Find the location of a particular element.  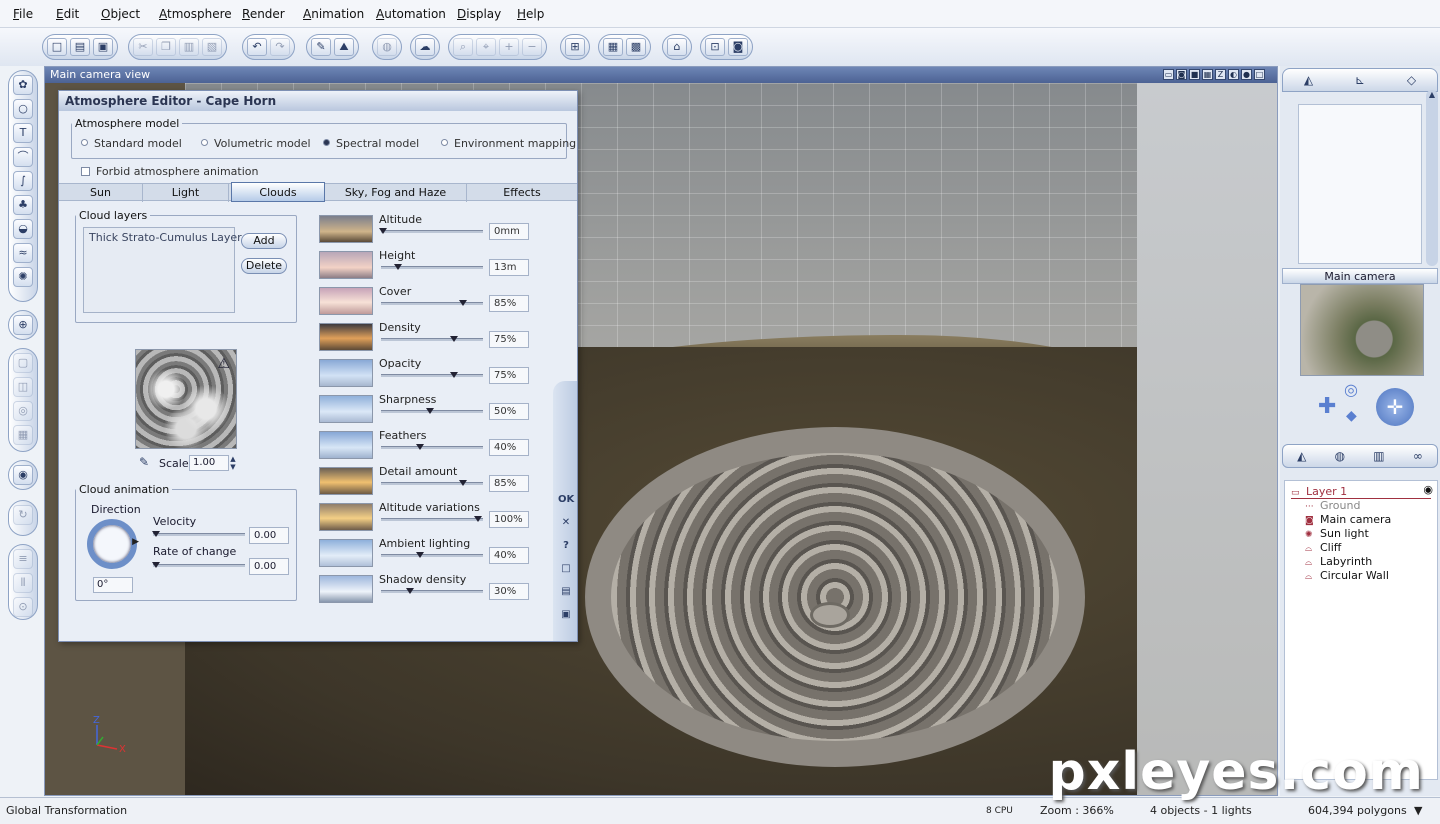

load-preset-icon: ▤ is located at coordinates (566, 591).